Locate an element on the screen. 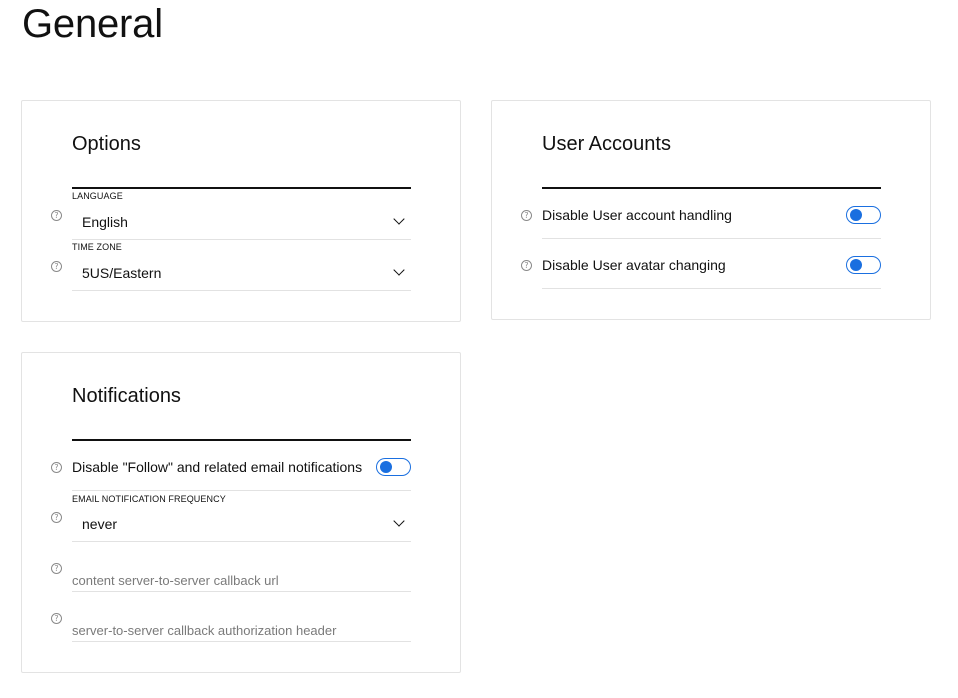 This screenshot has width=958, height=698. time-zone-select: TIME ZONE 5US/Eastern is located at coordinates (241, 266).